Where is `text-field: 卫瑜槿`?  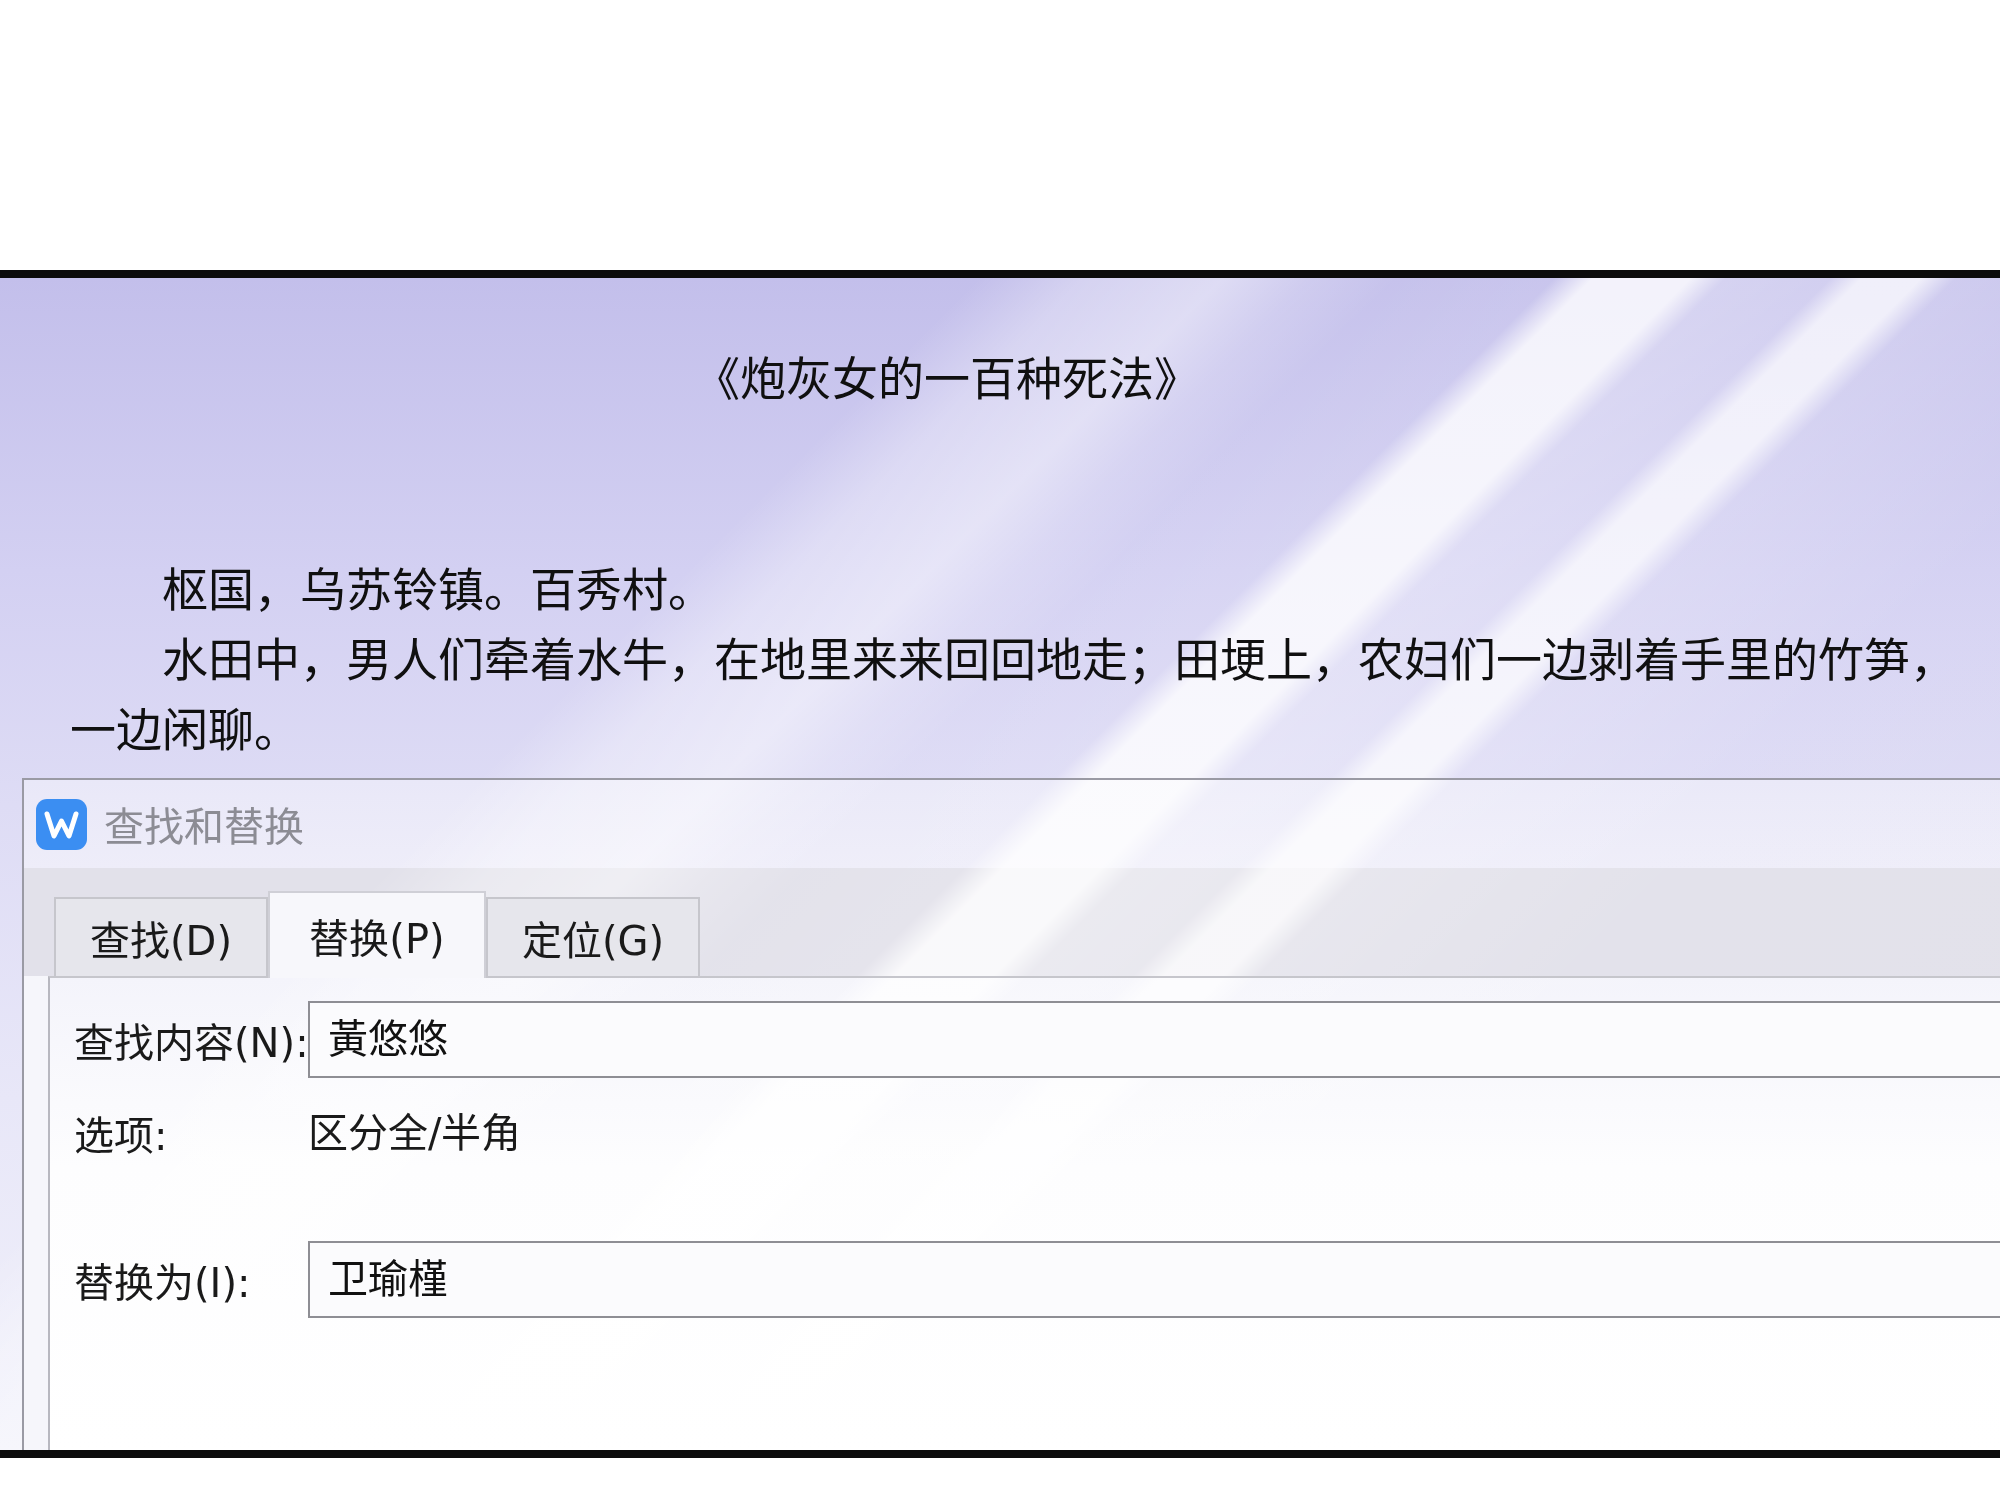 text-field: 卫瑜槿 is located at coordinates (1154, 1279).